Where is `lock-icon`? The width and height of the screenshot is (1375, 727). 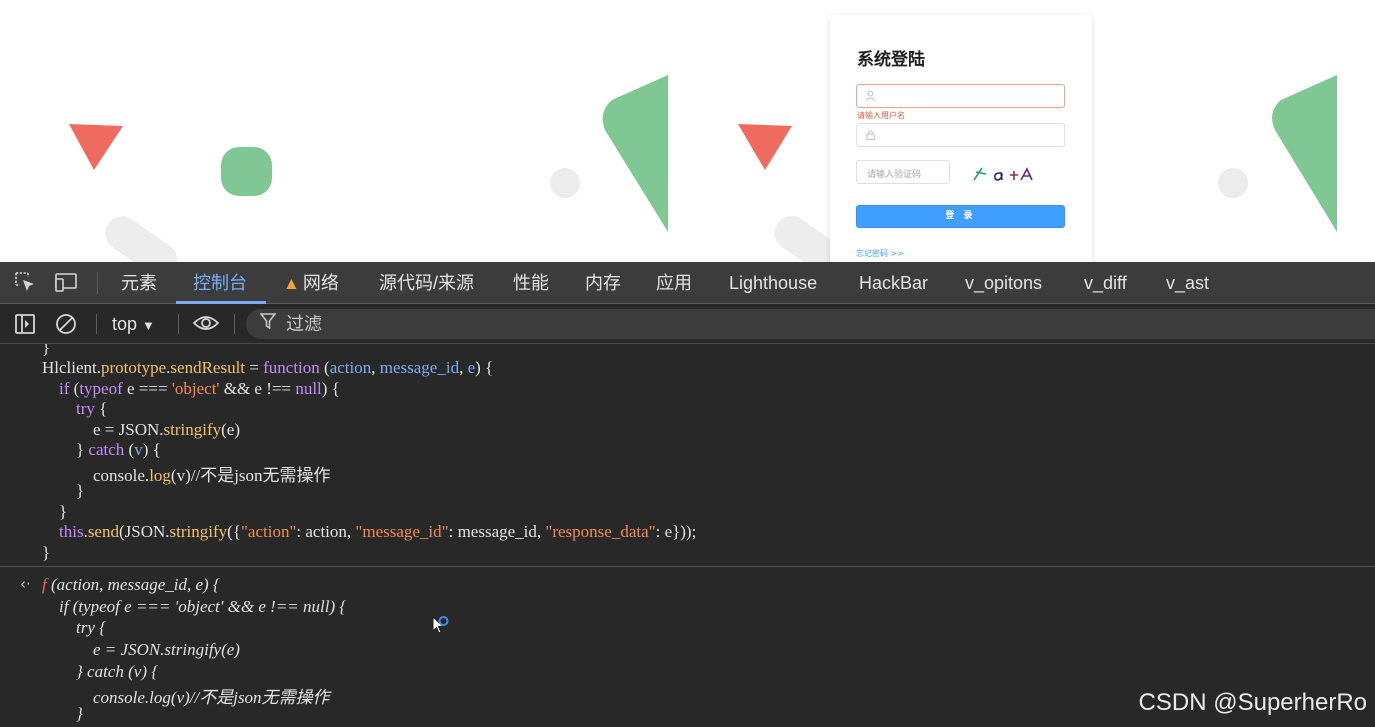
lock-icon is located at coordinates (871, 135).